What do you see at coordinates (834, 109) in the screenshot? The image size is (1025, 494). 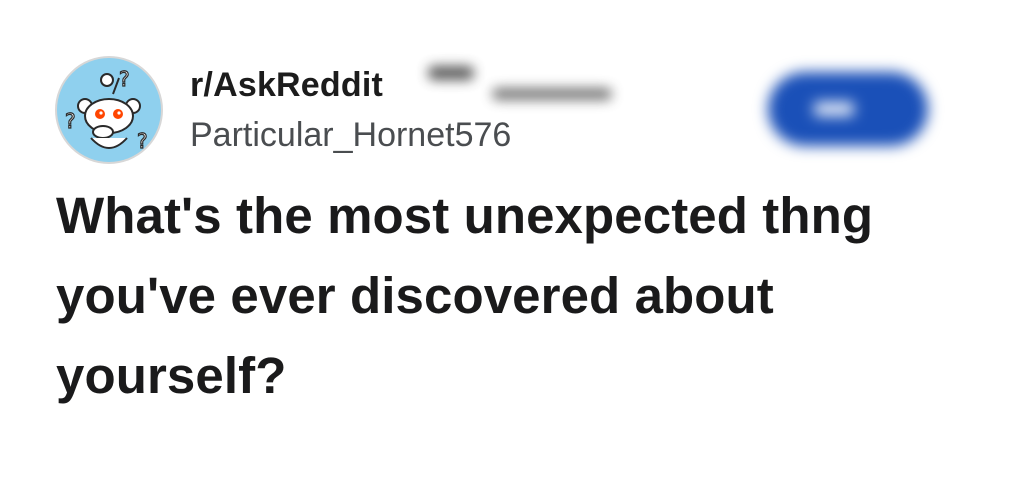 I see `join-button-label-redacted` at bounding box center [834, 109].